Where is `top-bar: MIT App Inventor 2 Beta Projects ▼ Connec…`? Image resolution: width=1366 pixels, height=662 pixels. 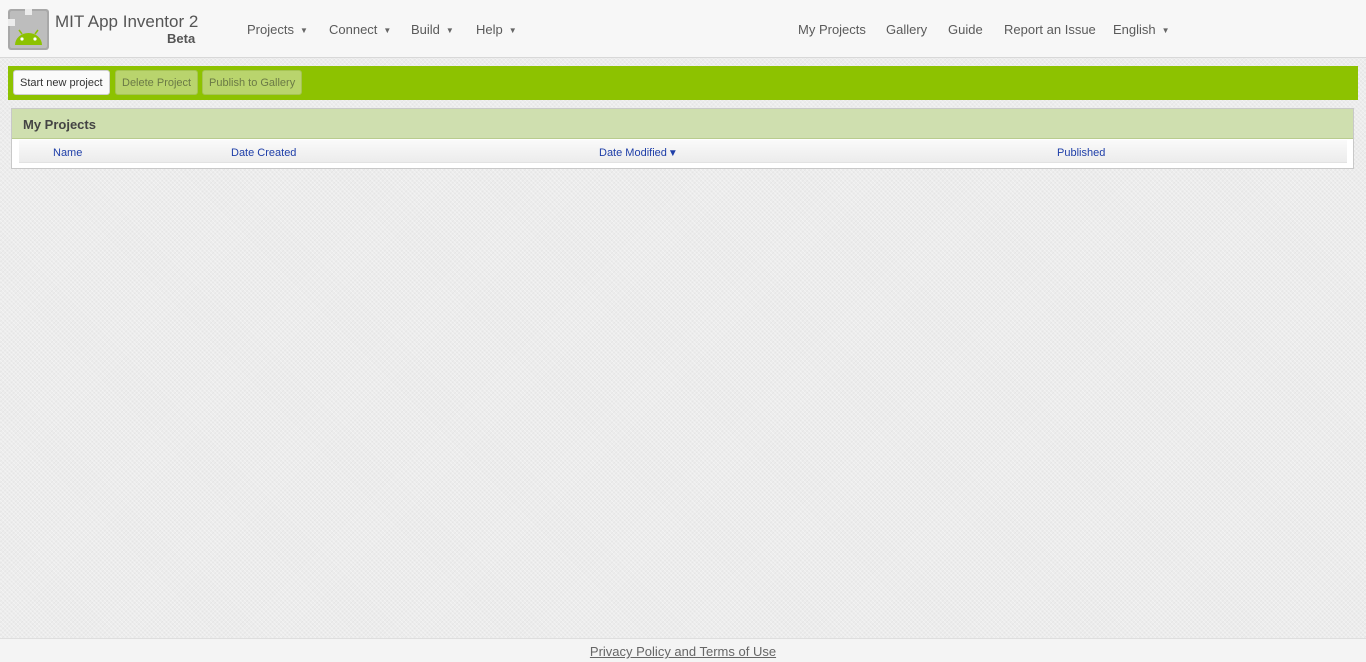
top-bar: MIT App Inventor 2 Beta Projects ▼ Connec… is located at coordinates (683, 29).